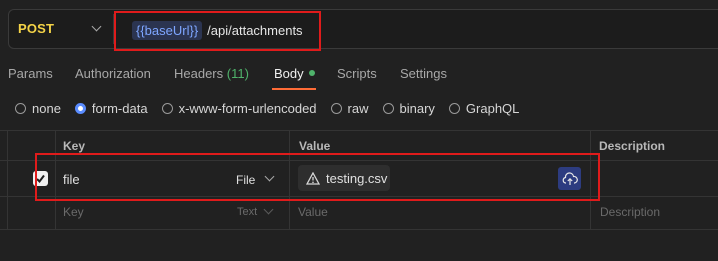 The image size is (718, 261). I want to click on radio-label: GraphQL, so click(492, 108).